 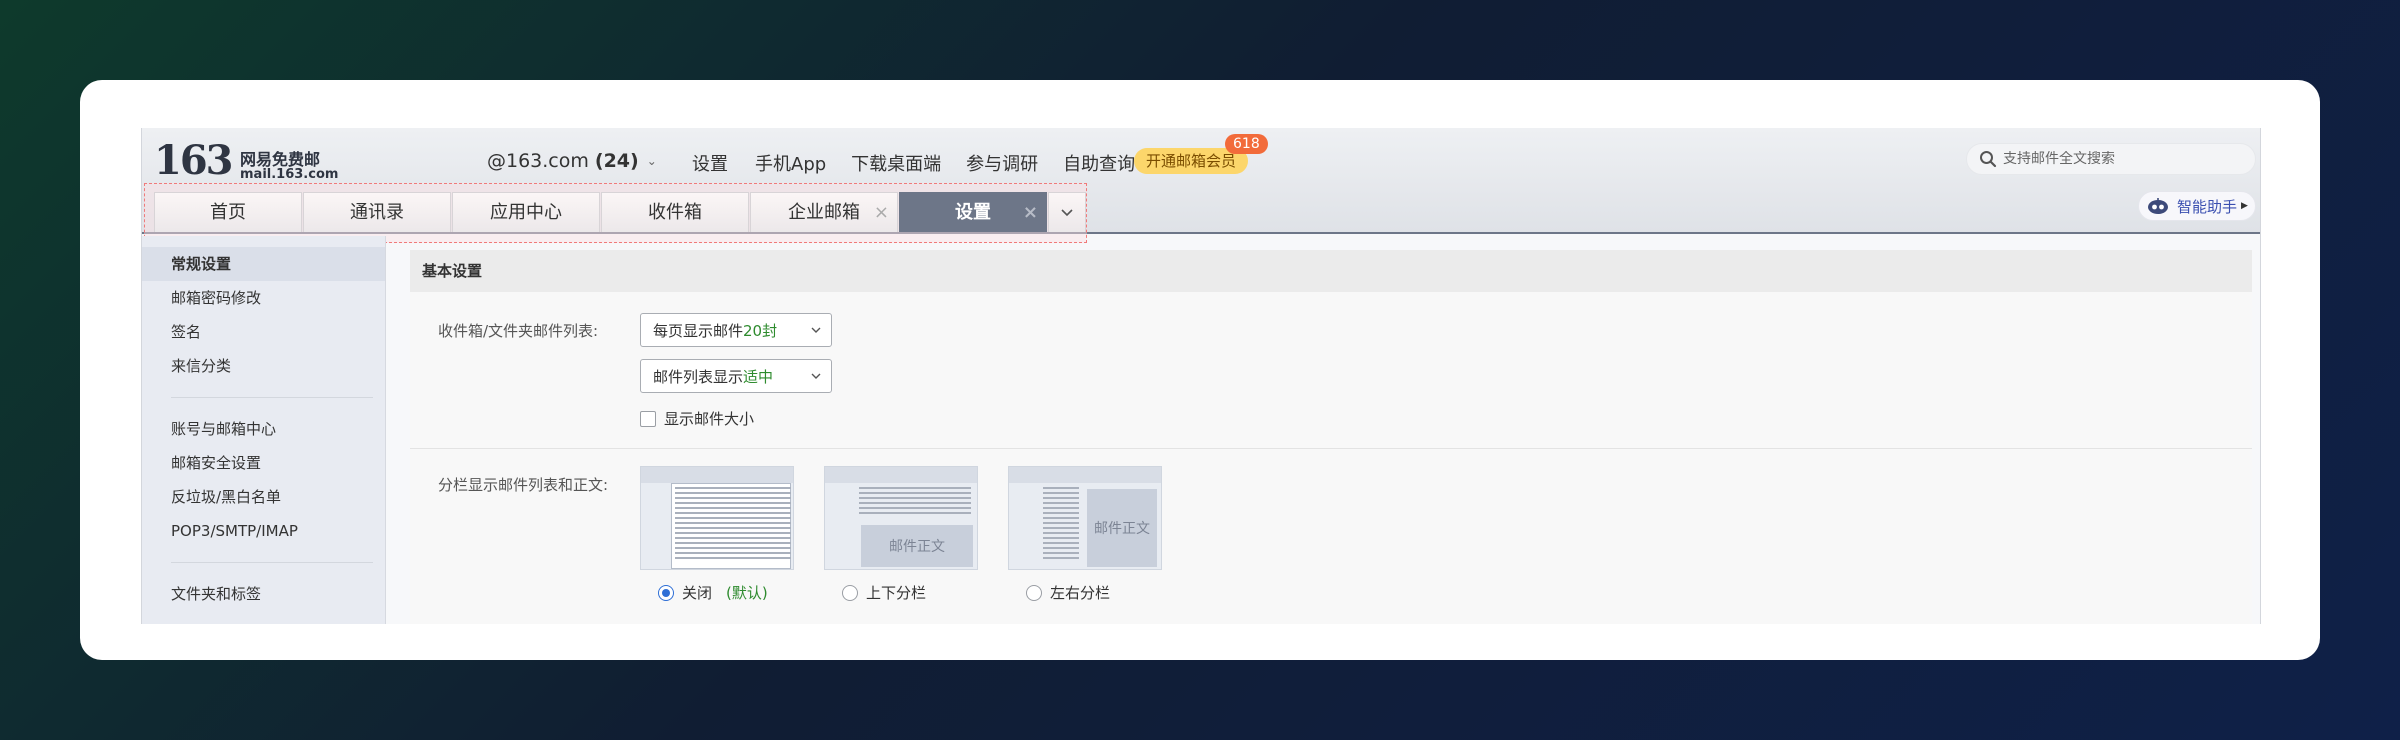 What do you see at coordinates (2207, 206) in the screenshot?
I see `assistant-label: 智能助手` at bounding box center [2207, 206].